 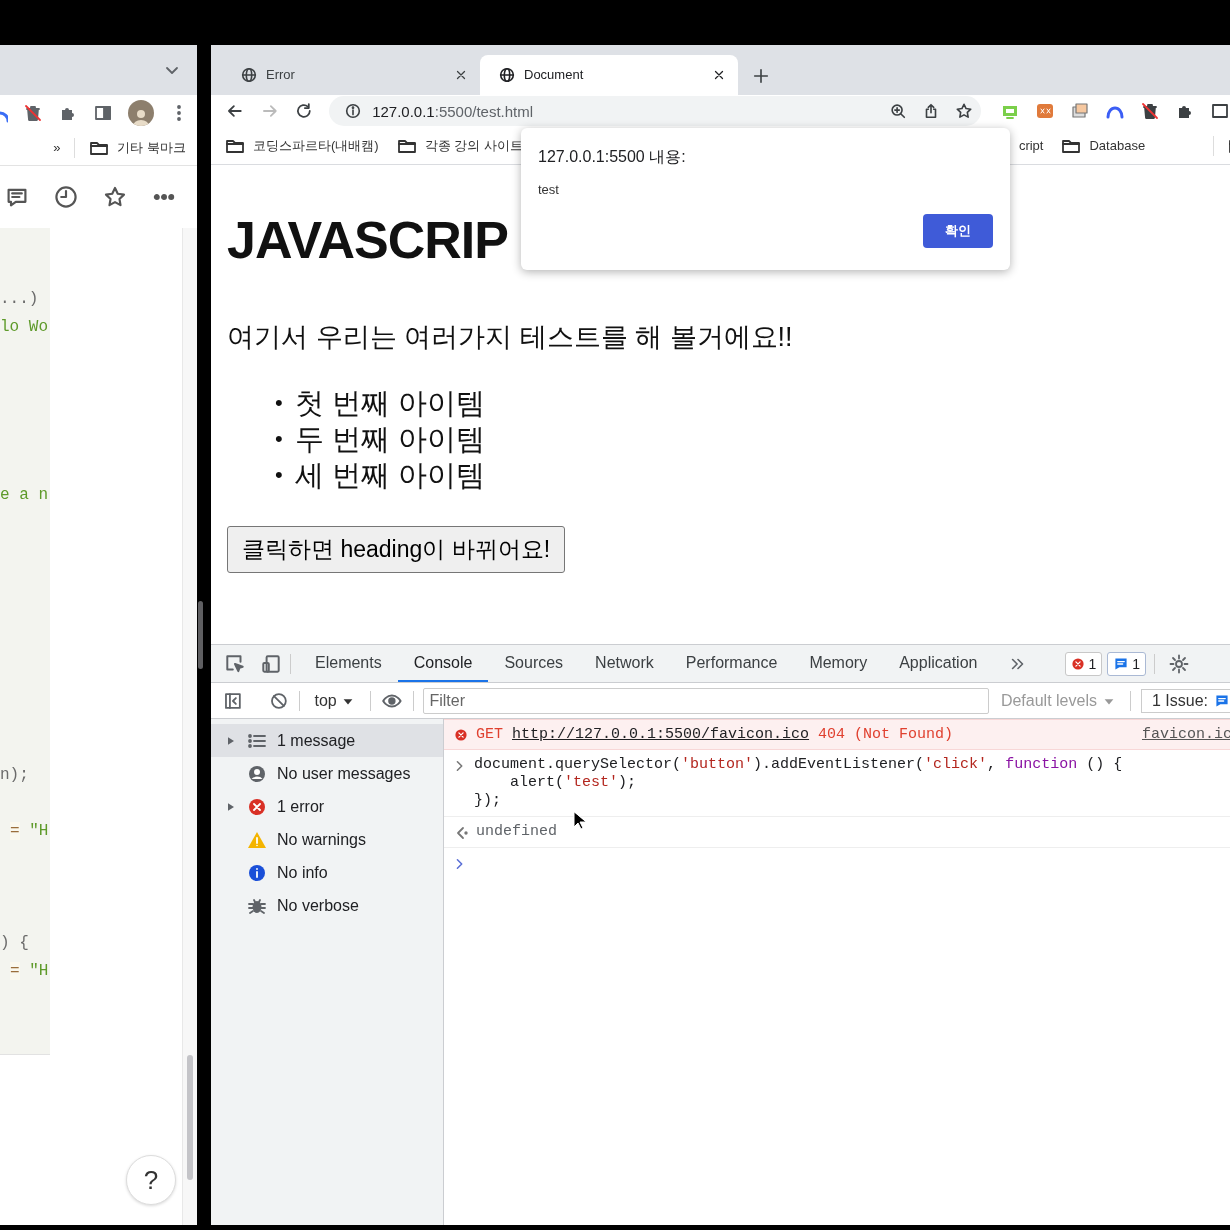 What do you see at coordinates (534, 664) in the screenshot?
I see `devtools-tab: Sources` at bounding box center [534, 664].